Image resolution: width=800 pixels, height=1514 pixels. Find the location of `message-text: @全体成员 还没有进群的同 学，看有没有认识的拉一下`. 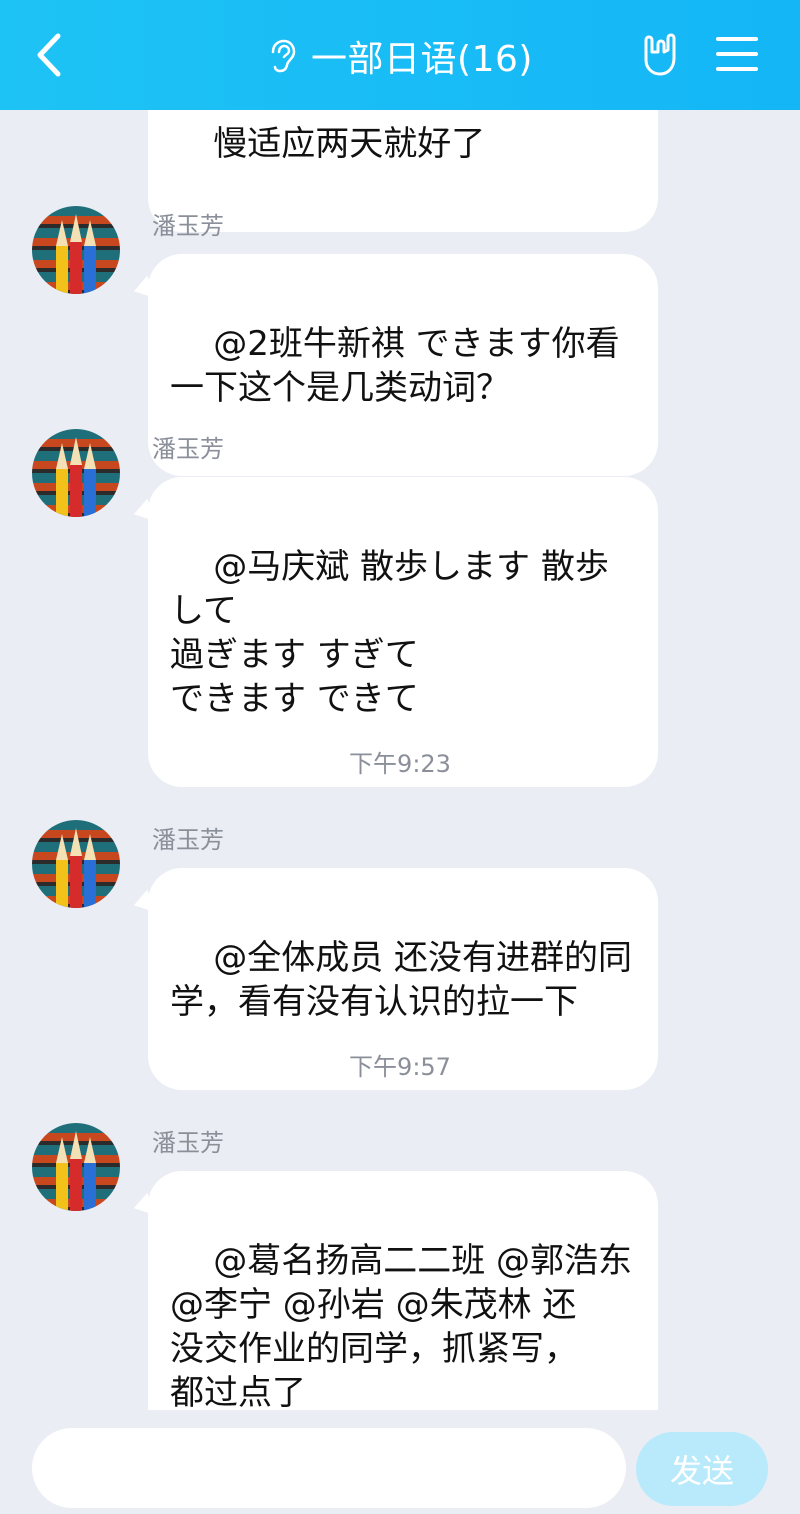

message-text: @全体成员 还没有进群的同 学，看有没有认识的拉一下 is located at coordinates (401, 980).